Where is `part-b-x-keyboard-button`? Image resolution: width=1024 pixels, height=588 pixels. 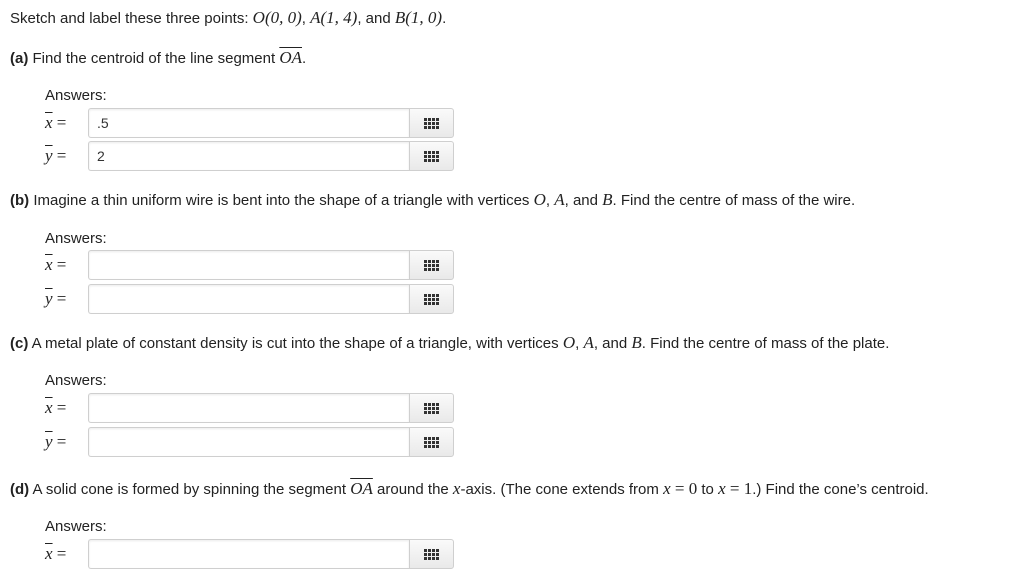
part-b-x-keyboard-button is located at coordinates (431, 265).